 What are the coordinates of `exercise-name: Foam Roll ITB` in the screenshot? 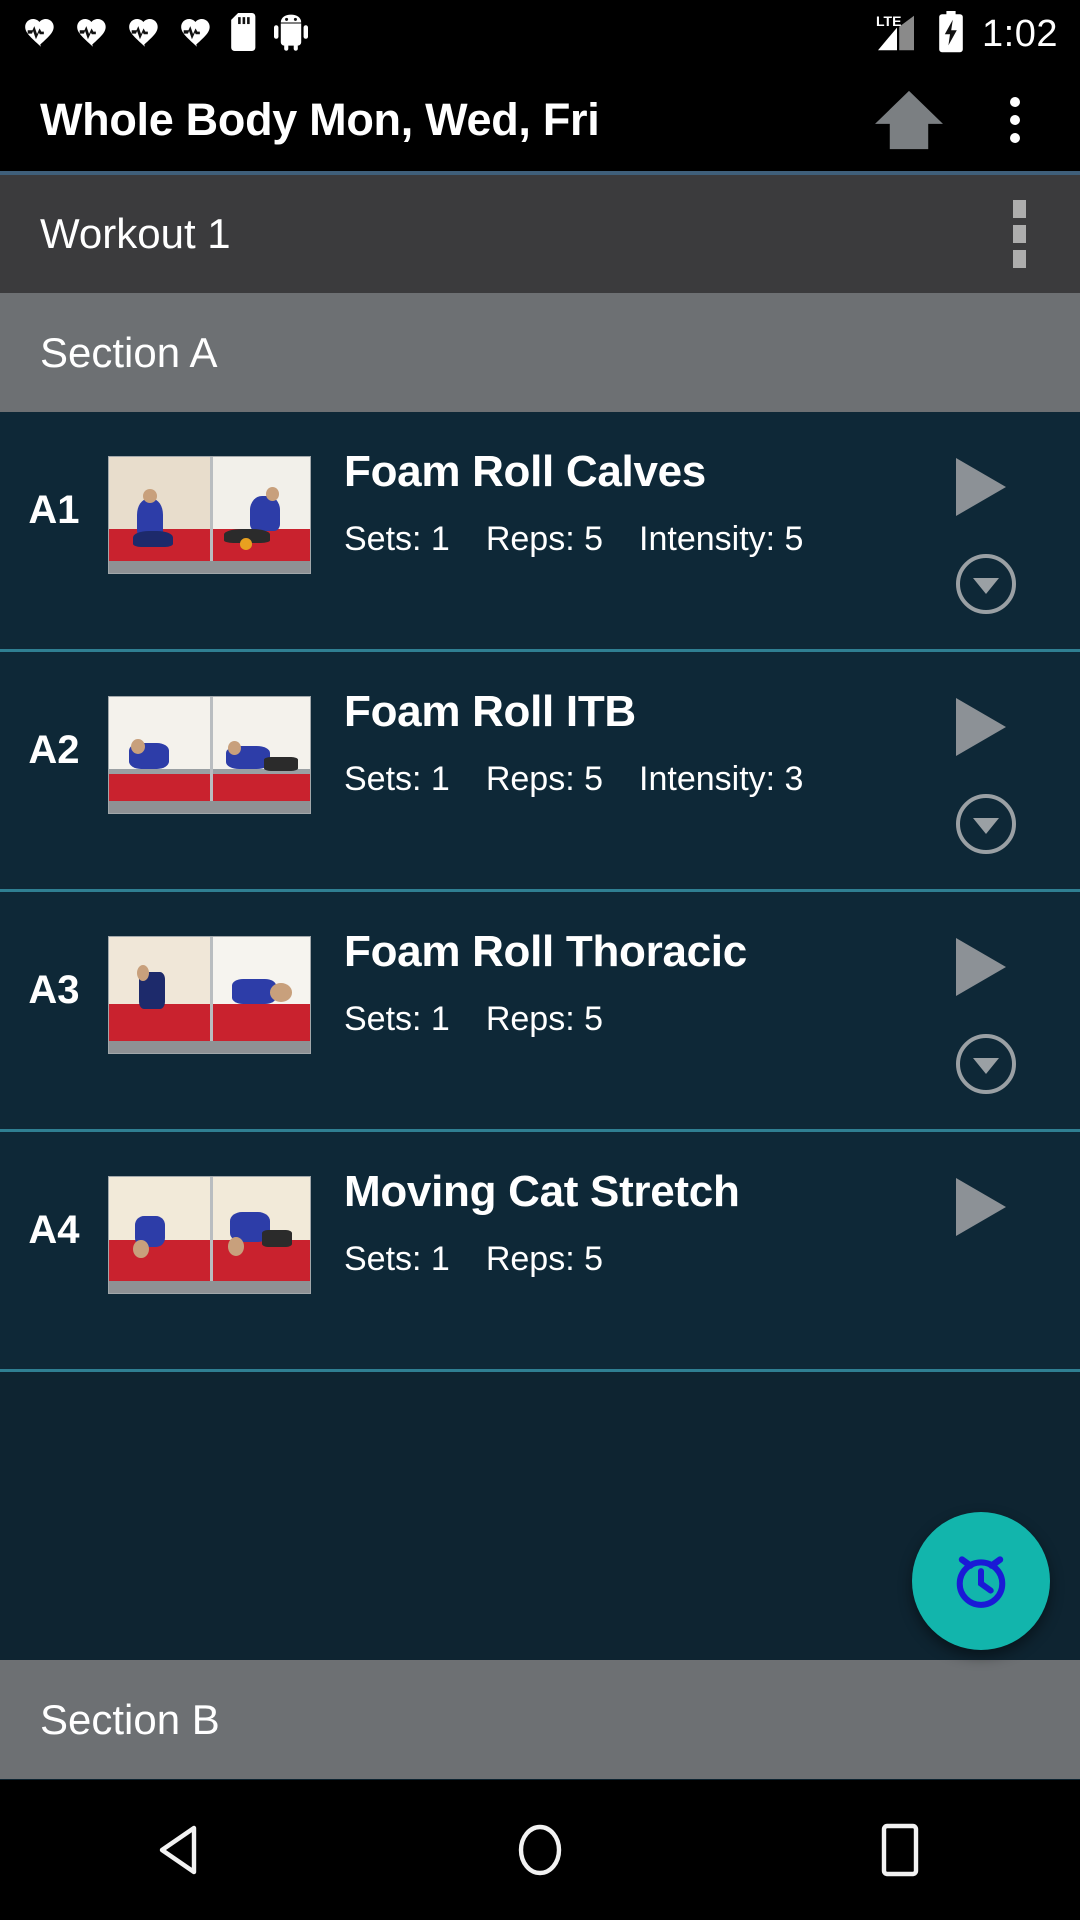 It's located at (490, 711).